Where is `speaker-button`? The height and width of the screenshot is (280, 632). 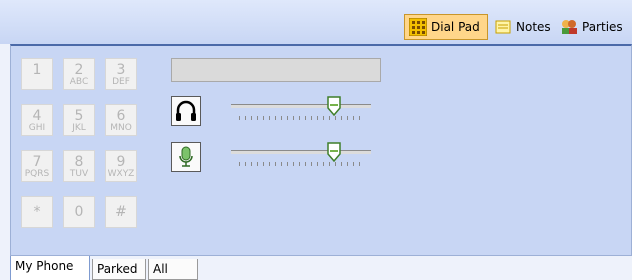 speaker-button is located at coordinates (186, 111).